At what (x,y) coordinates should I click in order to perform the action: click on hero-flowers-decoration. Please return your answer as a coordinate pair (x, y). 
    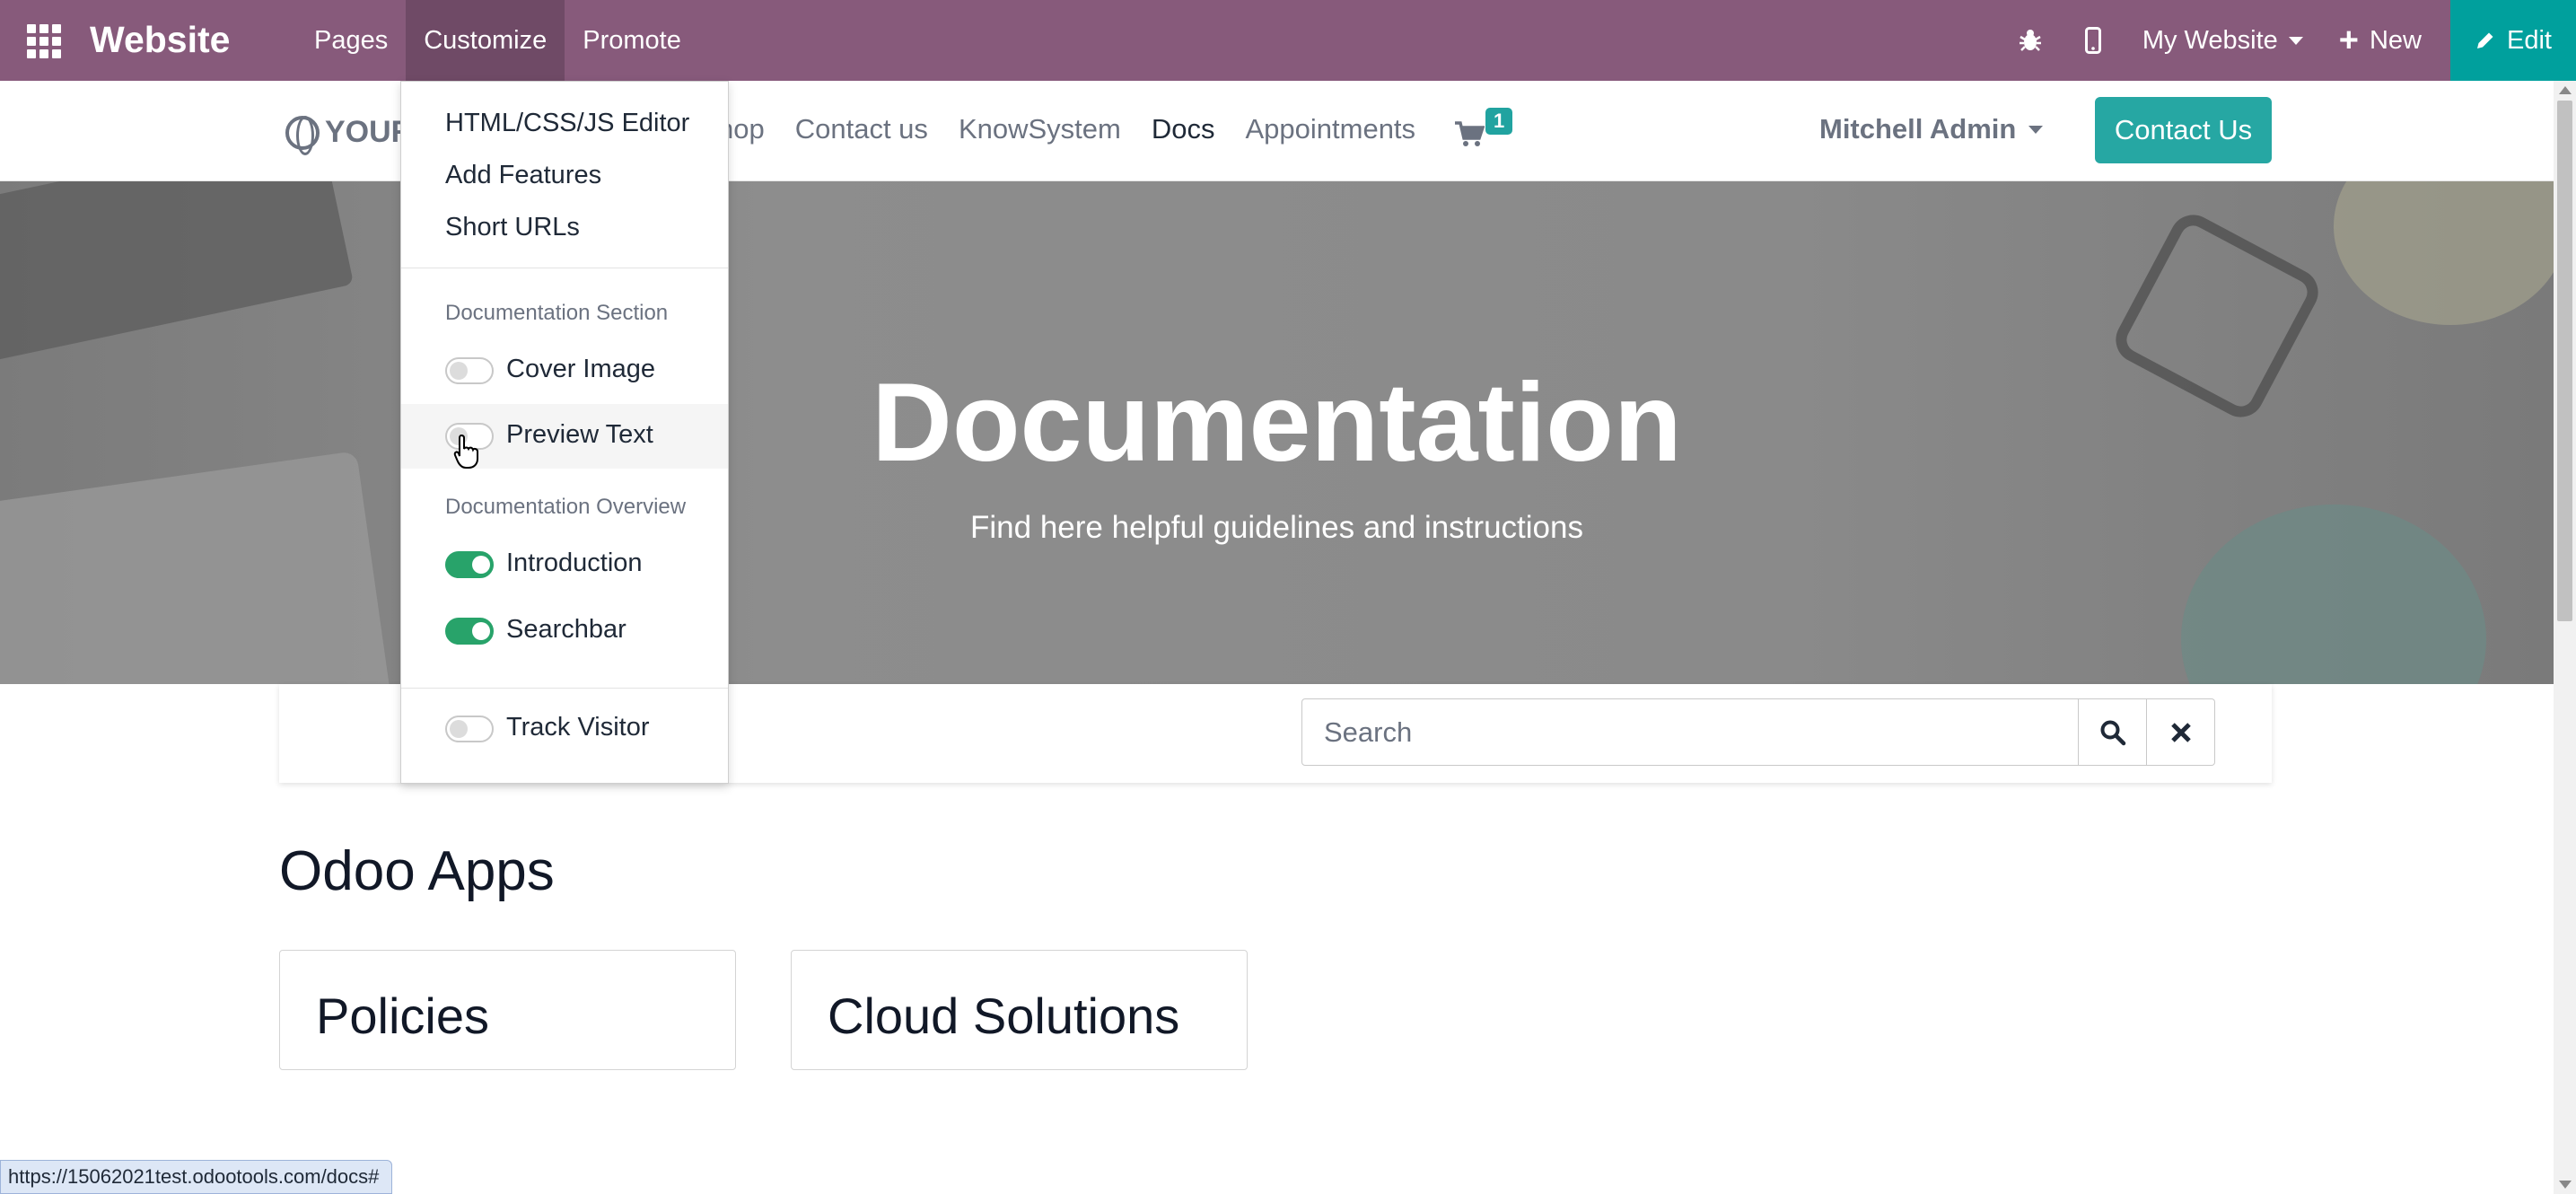
    Looking at the image, I should click on (2444, 253).